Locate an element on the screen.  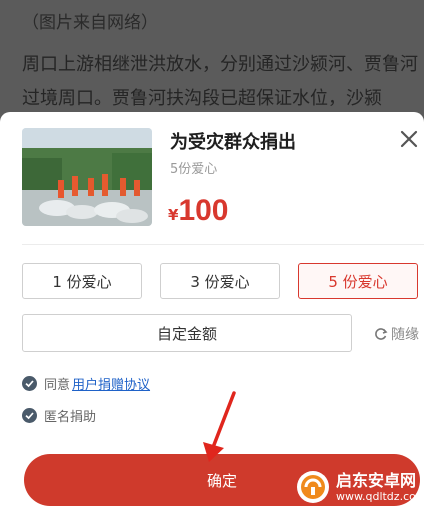
amount-value: 100 is located at coordinates (203, 210).